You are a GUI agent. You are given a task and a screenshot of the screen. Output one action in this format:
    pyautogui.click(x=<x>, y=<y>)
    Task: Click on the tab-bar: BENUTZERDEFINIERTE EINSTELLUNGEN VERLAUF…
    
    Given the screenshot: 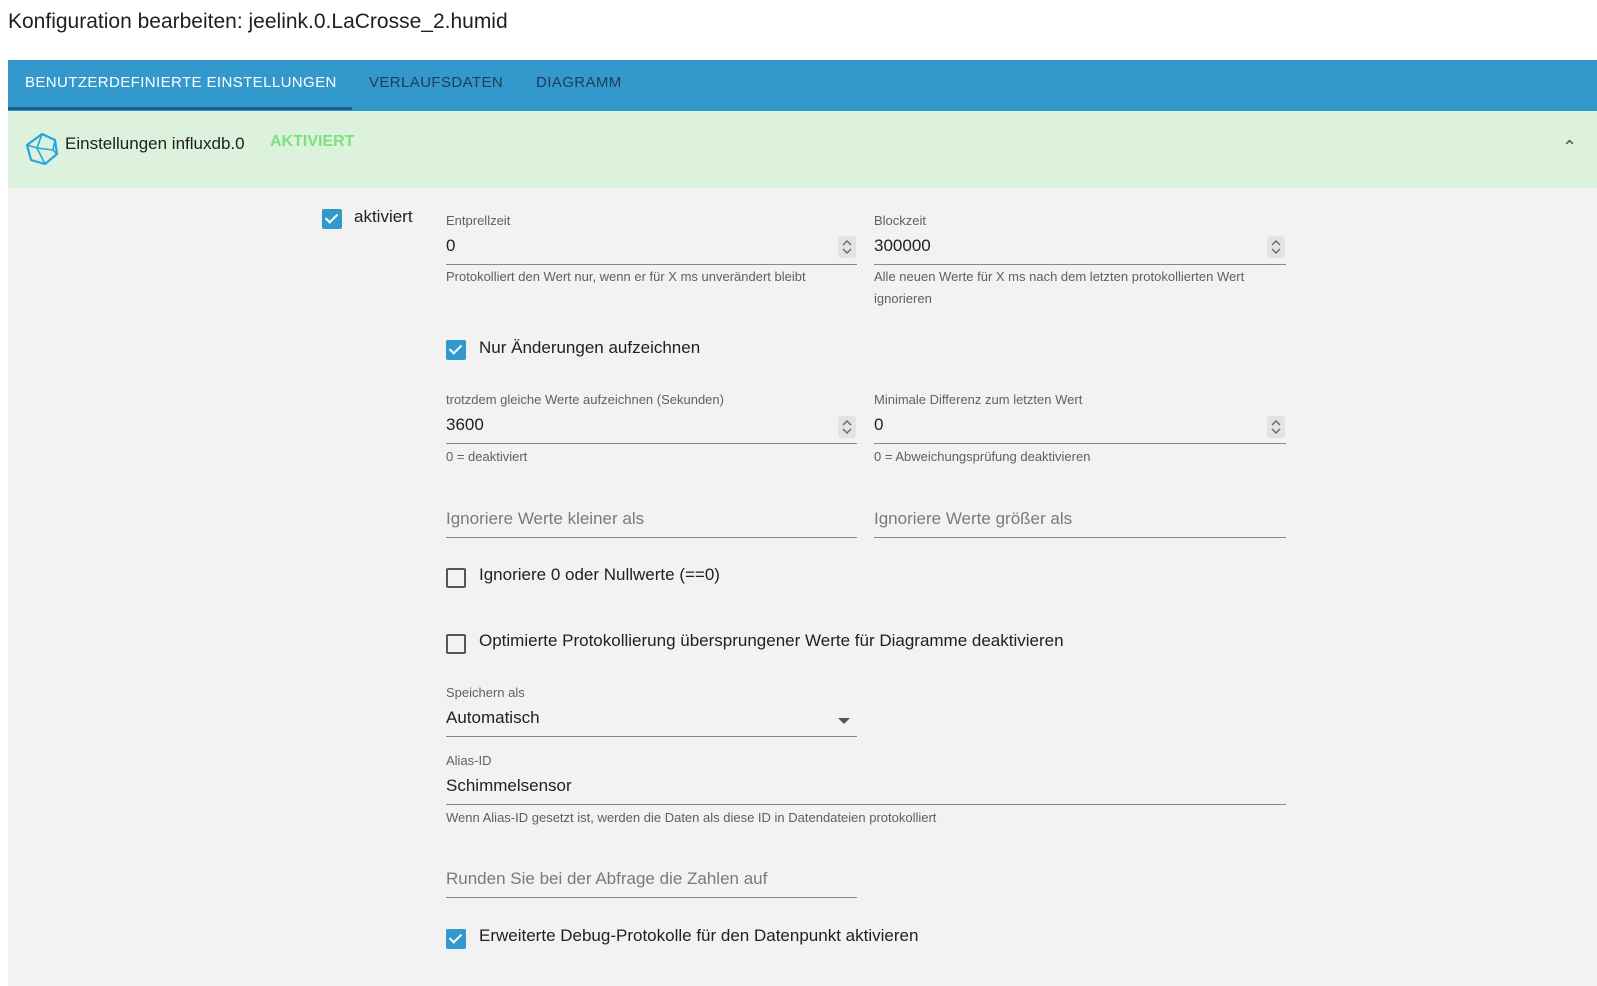 What is the action you would take?
    pyautogui.click(x=802, y=85)
    